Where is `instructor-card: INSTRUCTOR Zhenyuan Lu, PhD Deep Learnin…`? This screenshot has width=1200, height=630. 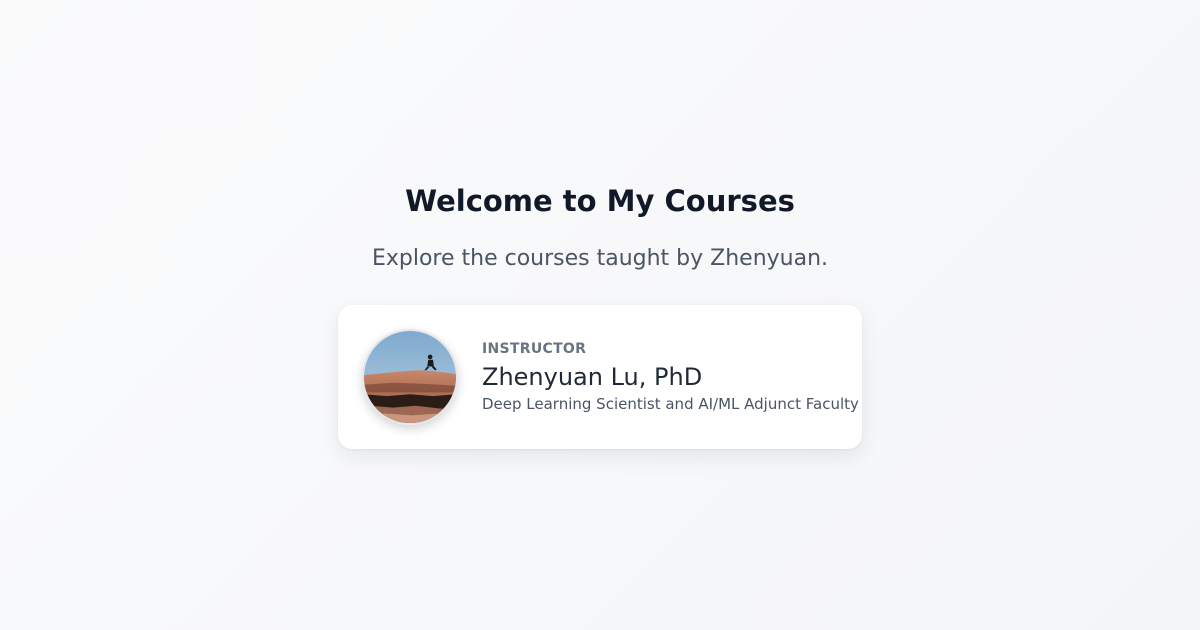
instructor-card: INSTRUCTOR Zhenyuan Lu, PhD Deep Learnin… is located at coordinates (600, 377).